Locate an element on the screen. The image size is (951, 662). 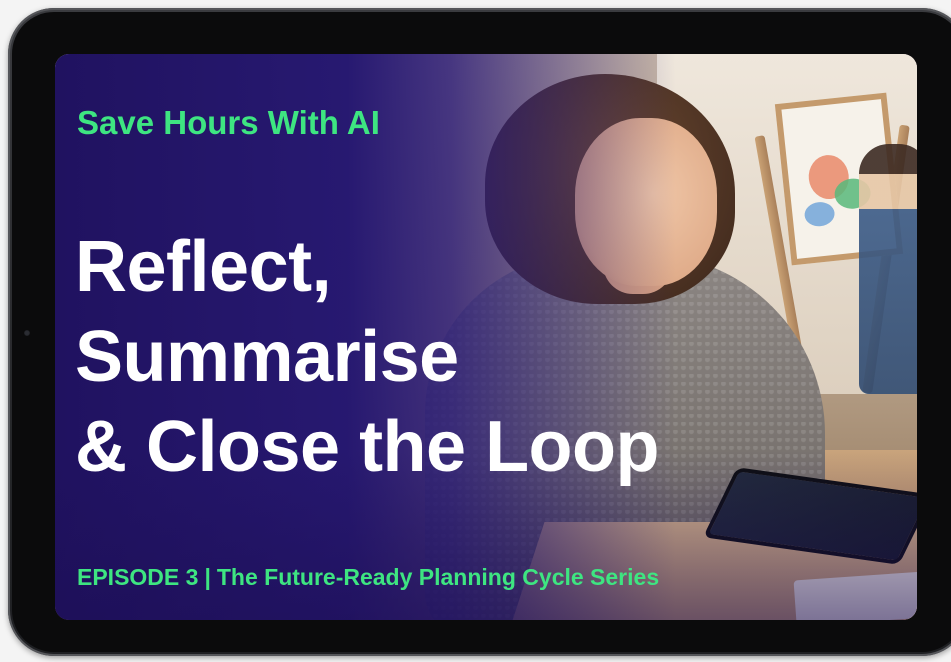
headline-line-1: Reflect, is located at coordinates (203, 267).